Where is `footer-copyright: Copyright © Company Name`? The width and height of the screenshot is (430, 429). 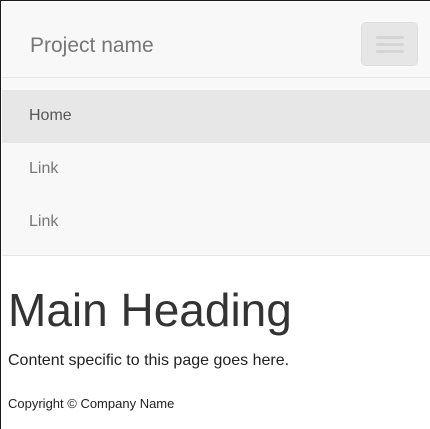
footer-copyright: Copyright © Company Name is located at coordinates (91, 403).